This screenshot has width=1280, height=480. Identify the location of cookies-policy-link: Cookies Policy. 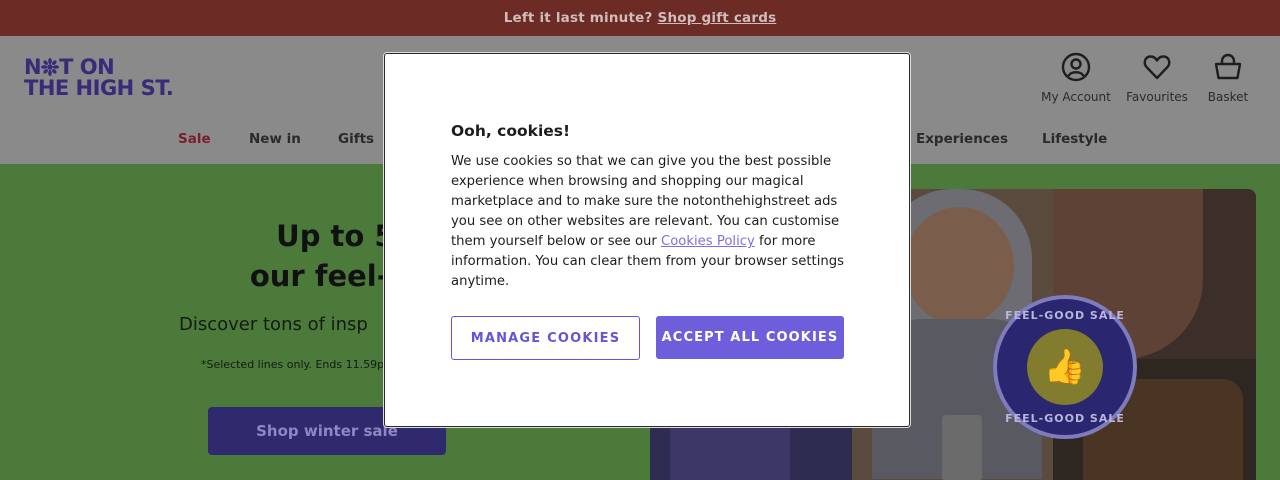
(708, 241).